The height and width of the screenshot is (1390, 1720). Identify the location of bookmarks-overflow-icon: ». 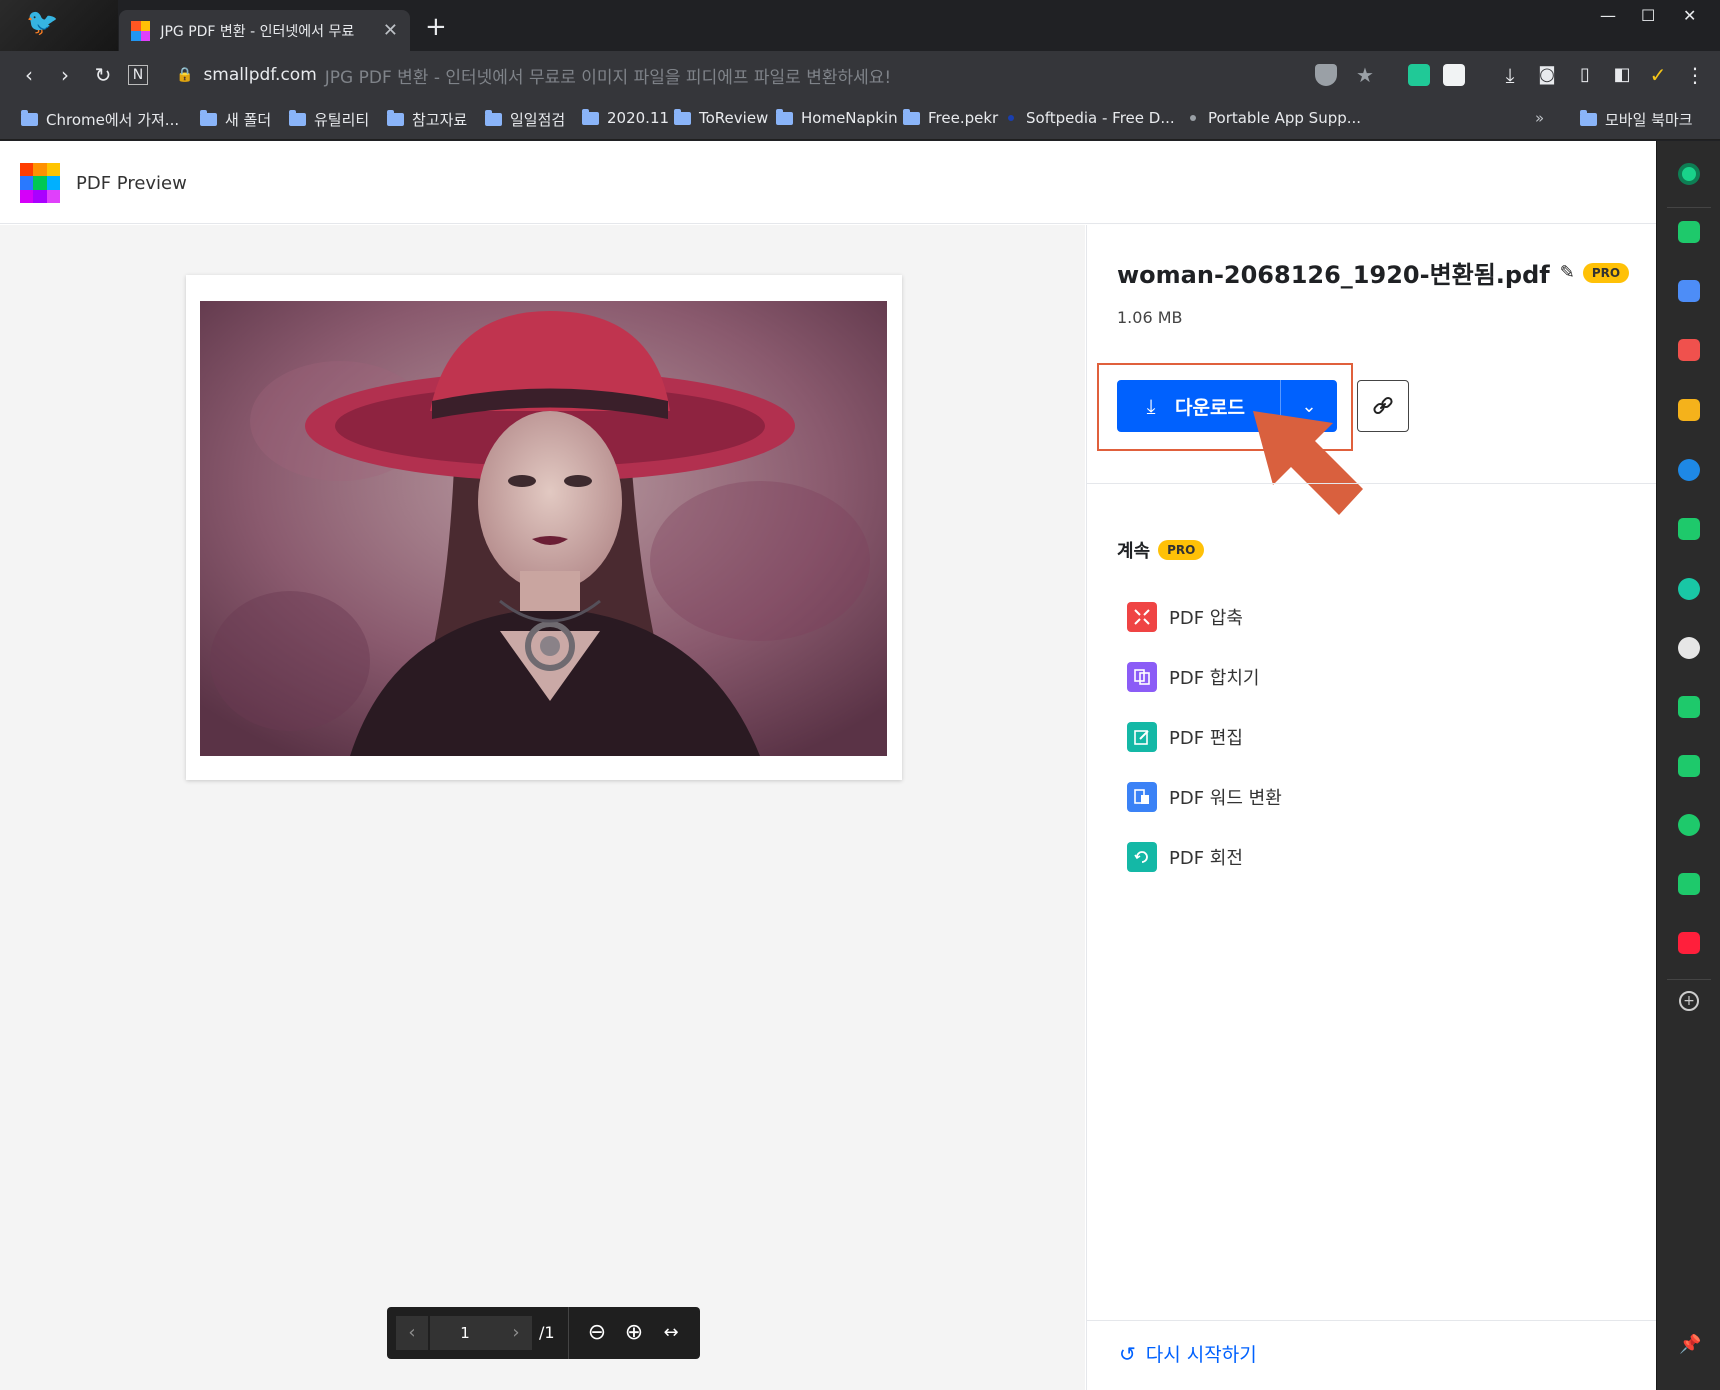
(1539, 118).